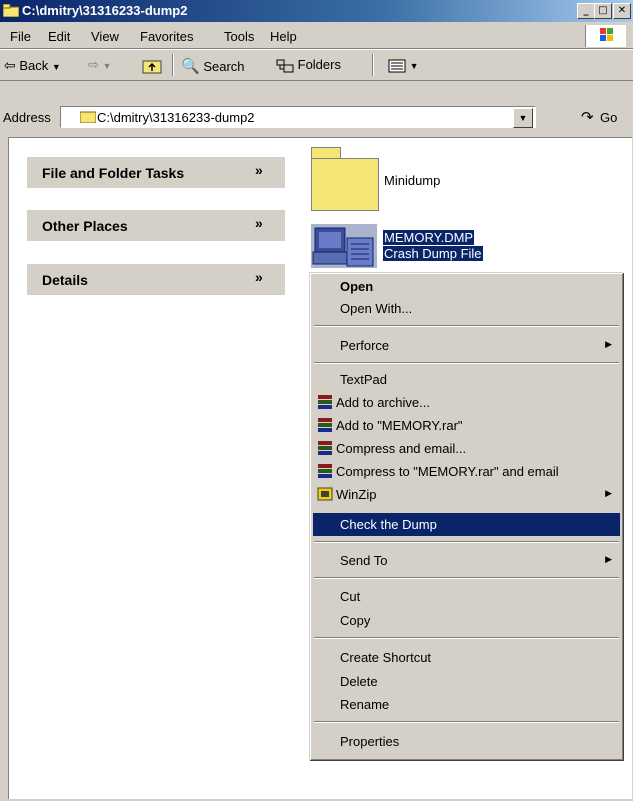 The width and height of the screenshot is (633, 801). I want to click on dump-file-icon, so click(344, 246).